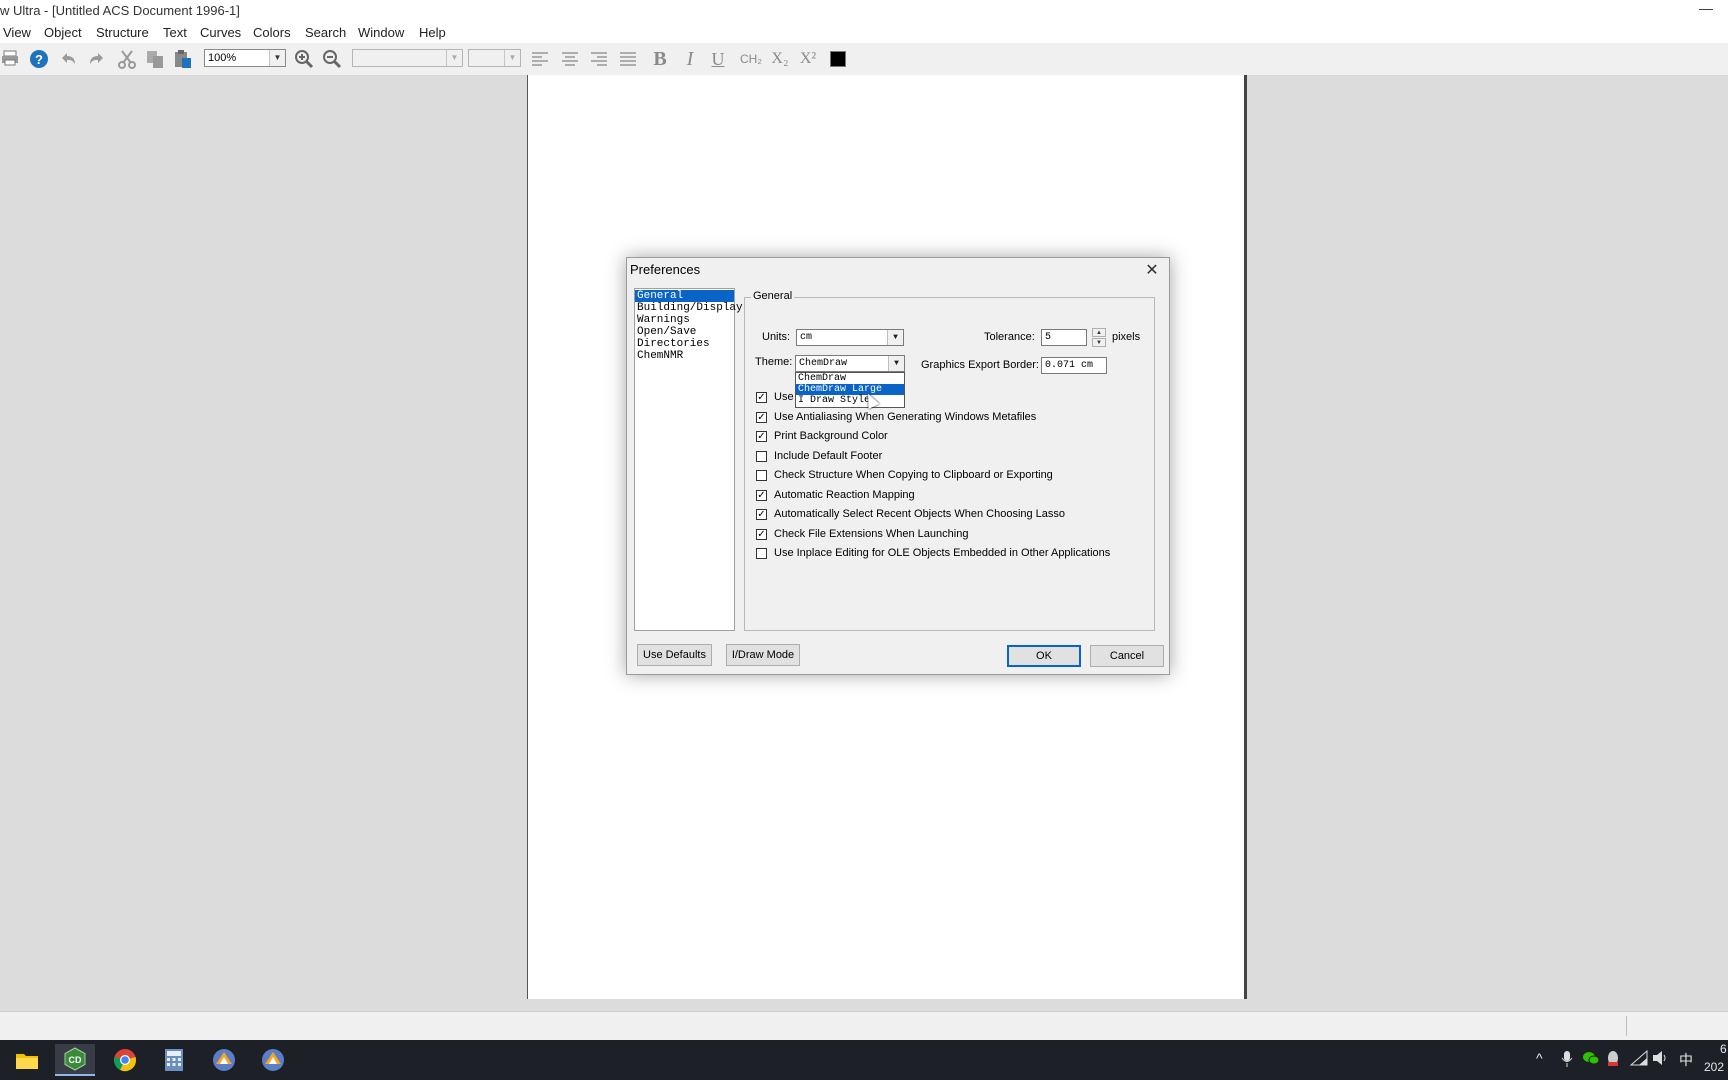 Image resolution: width=1728 pixels, height=1080 pixels. Describe the element at coordinates (761, 475) in the screenshot. I see `checkbox-check-structure` at that location.